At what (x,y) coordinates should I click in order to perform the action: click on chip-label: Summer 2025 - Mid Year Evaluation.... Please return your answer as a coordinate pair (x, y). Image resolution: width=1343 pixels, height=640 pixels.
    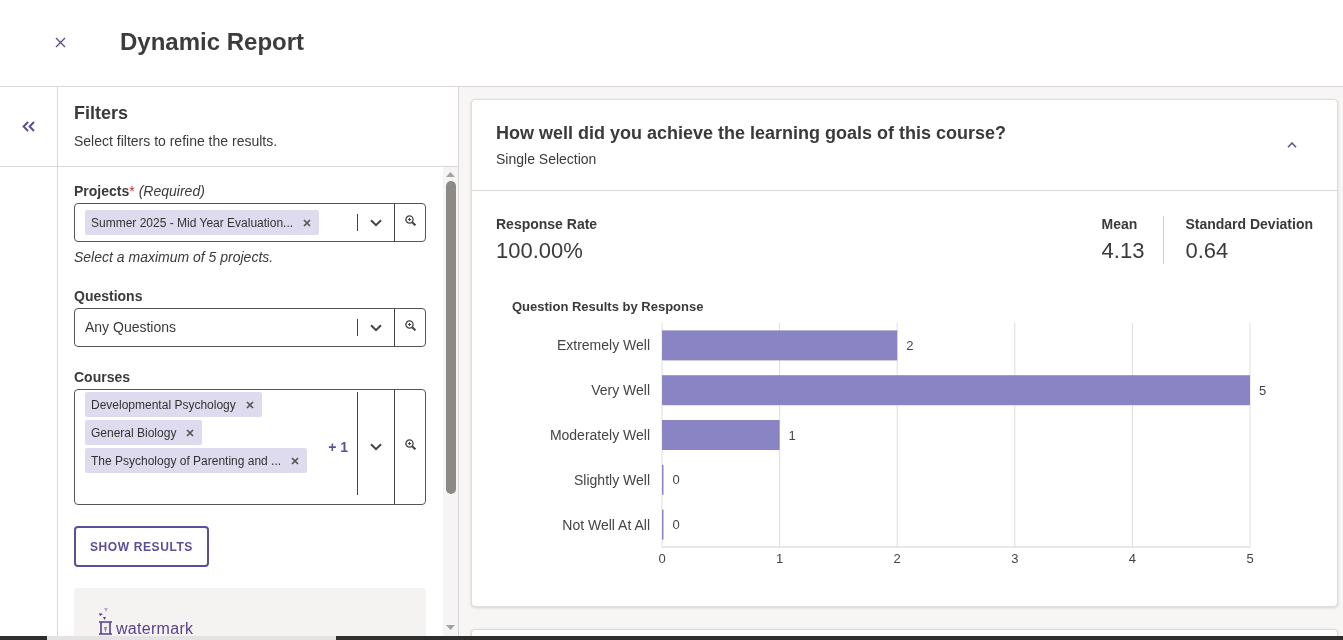
    Looking at the image, I should click on (192, 222).